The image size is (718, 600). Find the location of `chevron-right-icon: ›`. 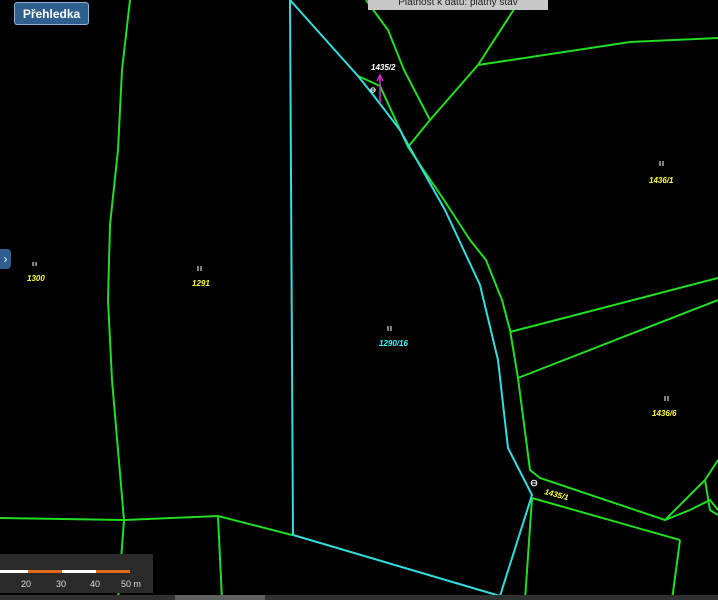

chevron-right-icon: › is located at coordinates (5, 259).